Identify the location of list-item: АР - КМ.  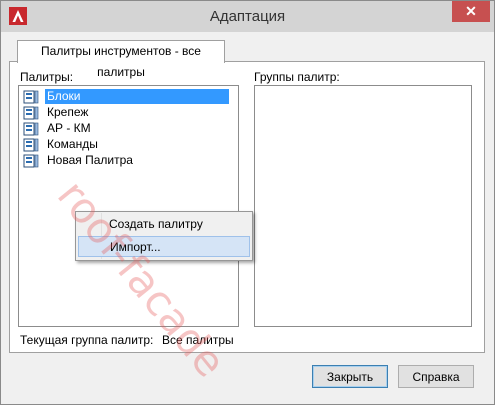
(129, 128).